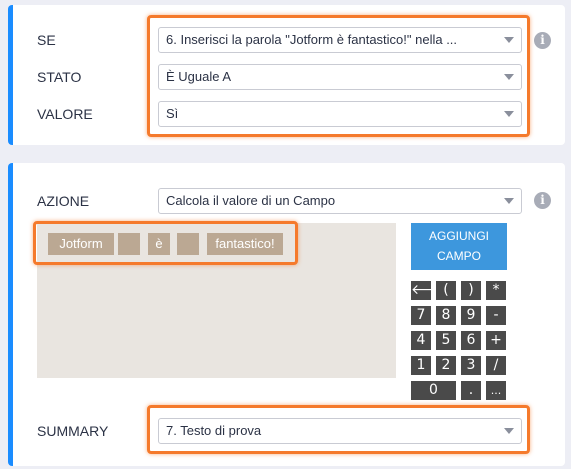  I want to click on close-paren-key: ), so click(471, 290).